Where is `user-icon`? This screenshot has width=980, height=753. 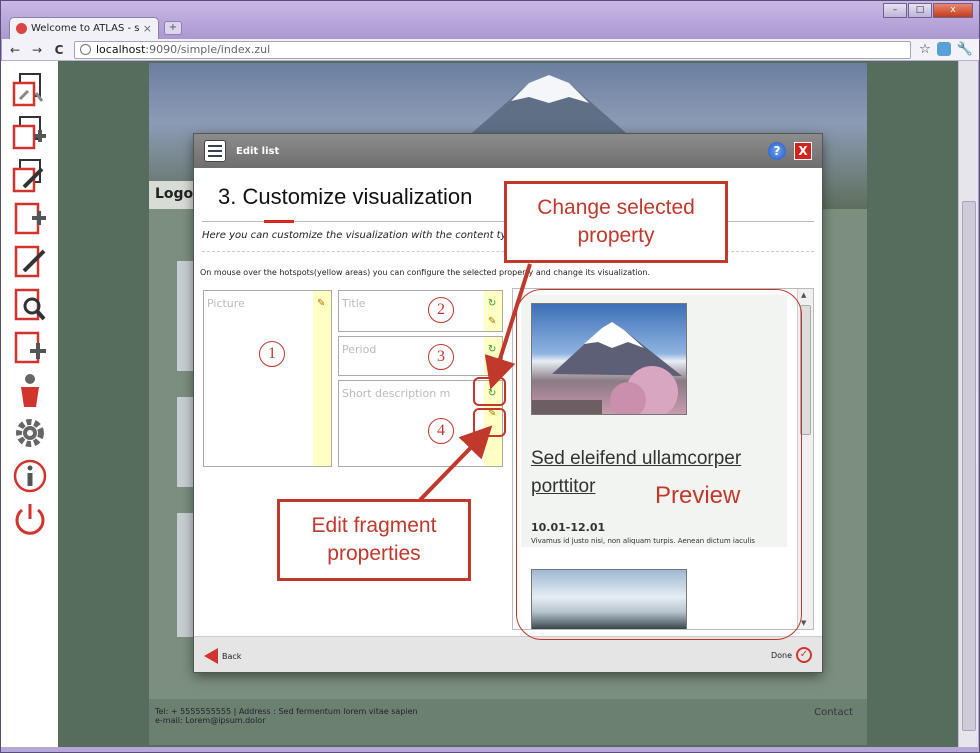 user-icon is located at coordinates (30, 390).